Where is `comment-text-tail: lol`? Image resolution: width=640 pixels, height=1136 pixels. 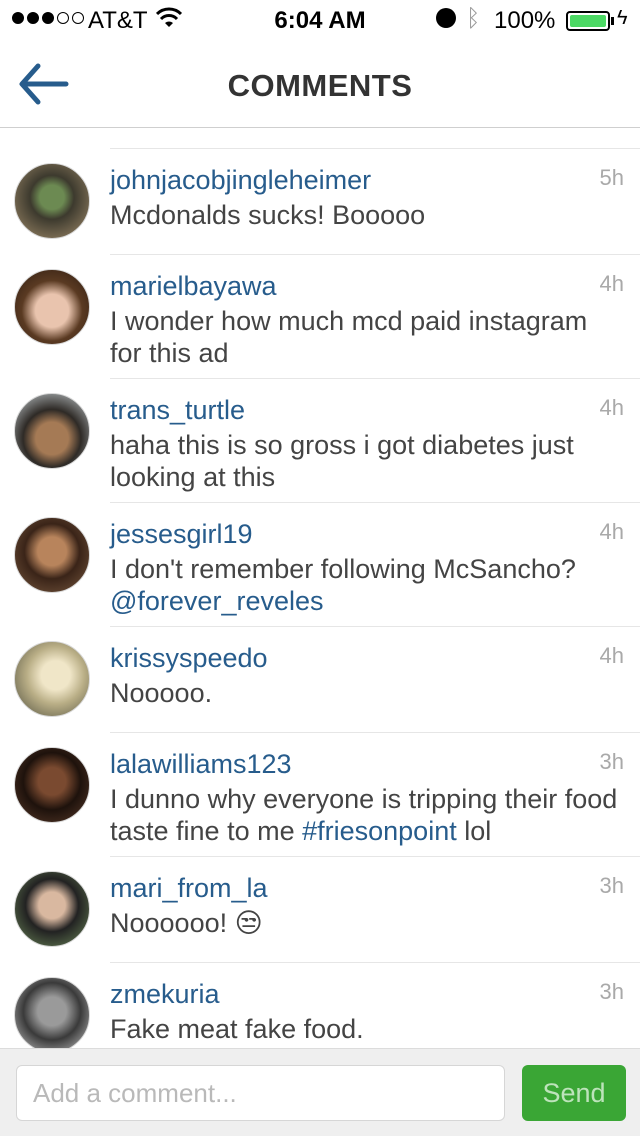
comment-text-tail: lol is located at coordinates (474, 831).